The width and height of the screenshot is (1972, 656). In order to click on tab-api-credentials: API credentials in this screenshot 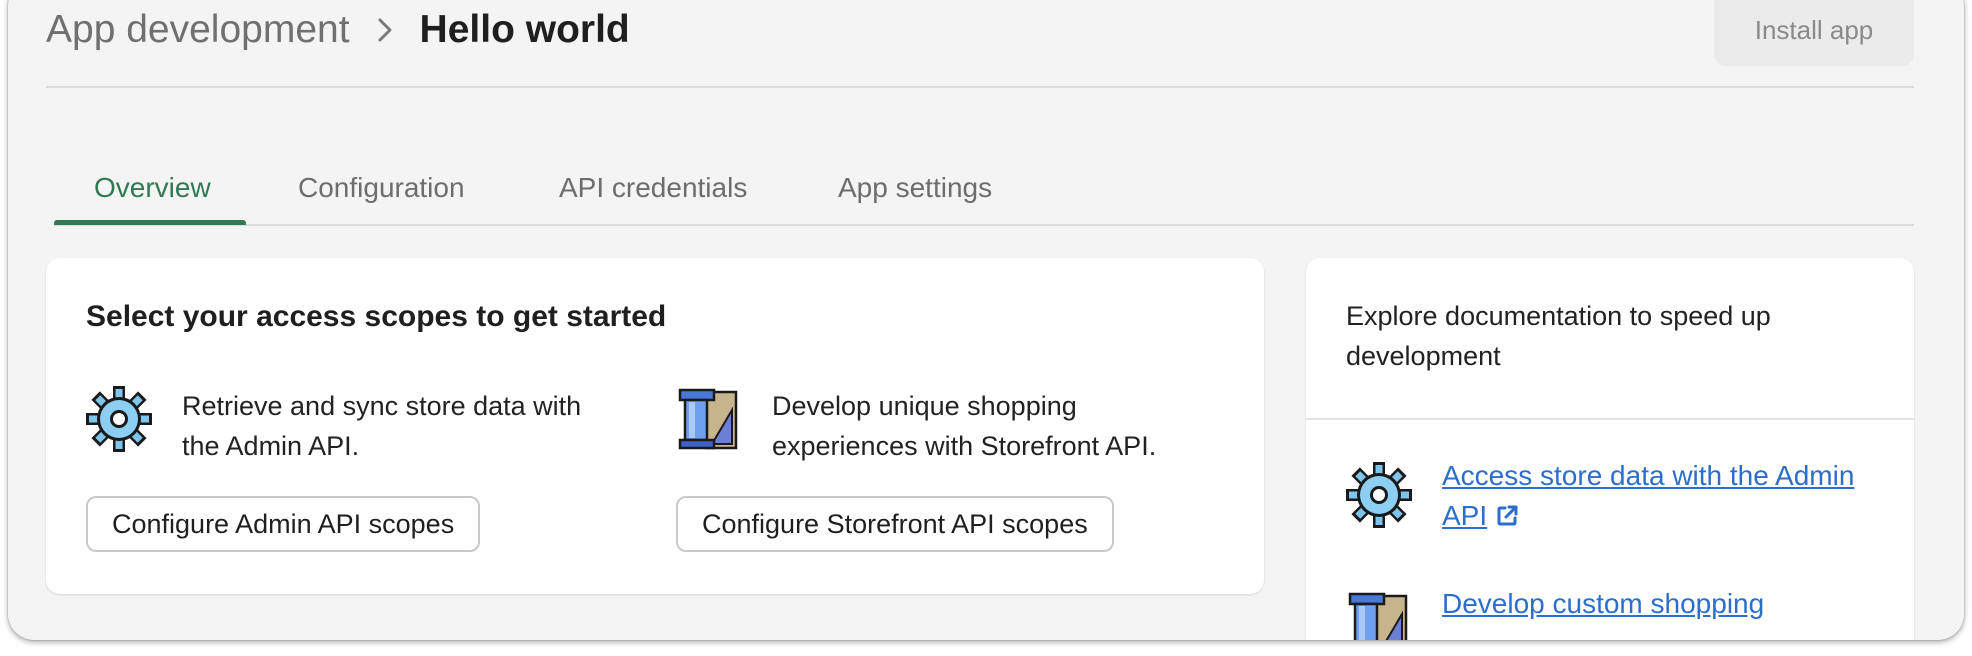, I will do `click(653, 188)`.